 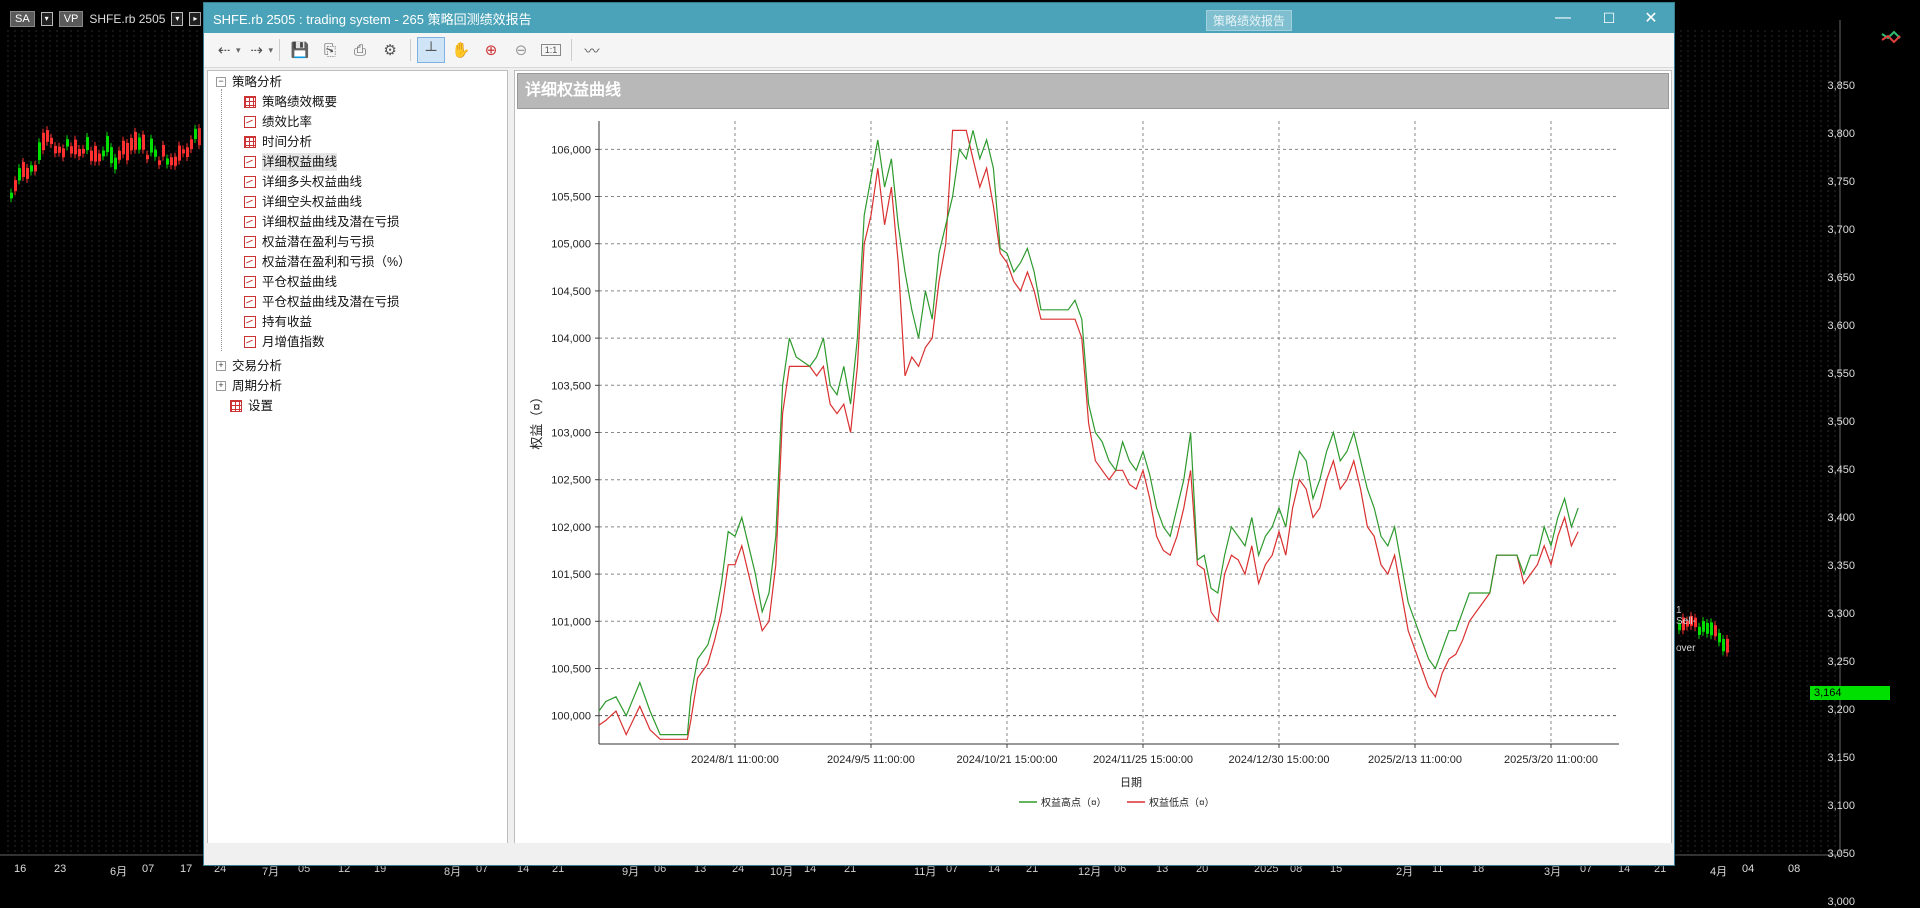 What do you see at coordinates (300, 162) in the screenshot?
I see `tree-leaf-label: 详细权益曲线` at bounding box center [300, 162].